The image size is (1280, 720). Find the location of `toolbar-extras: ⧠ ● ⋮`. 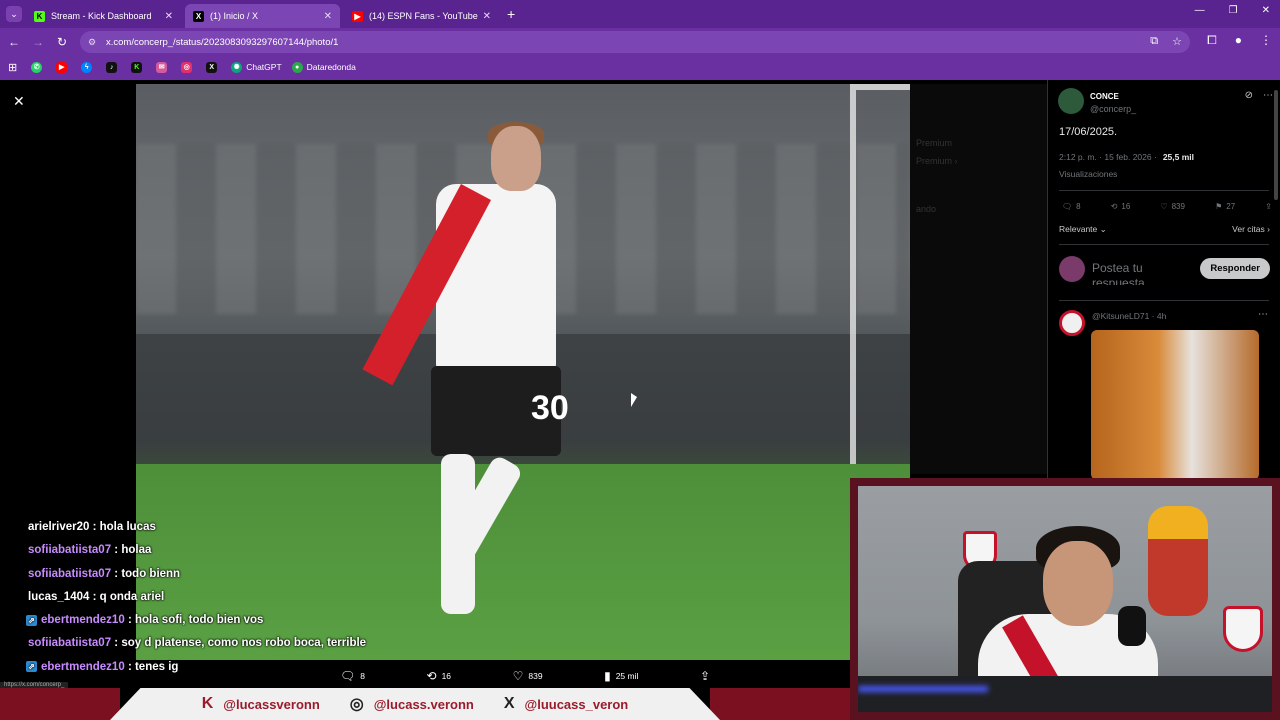

toolbar-extras: ⧠ ● ⋮ is located at coordinates (1239, 40).